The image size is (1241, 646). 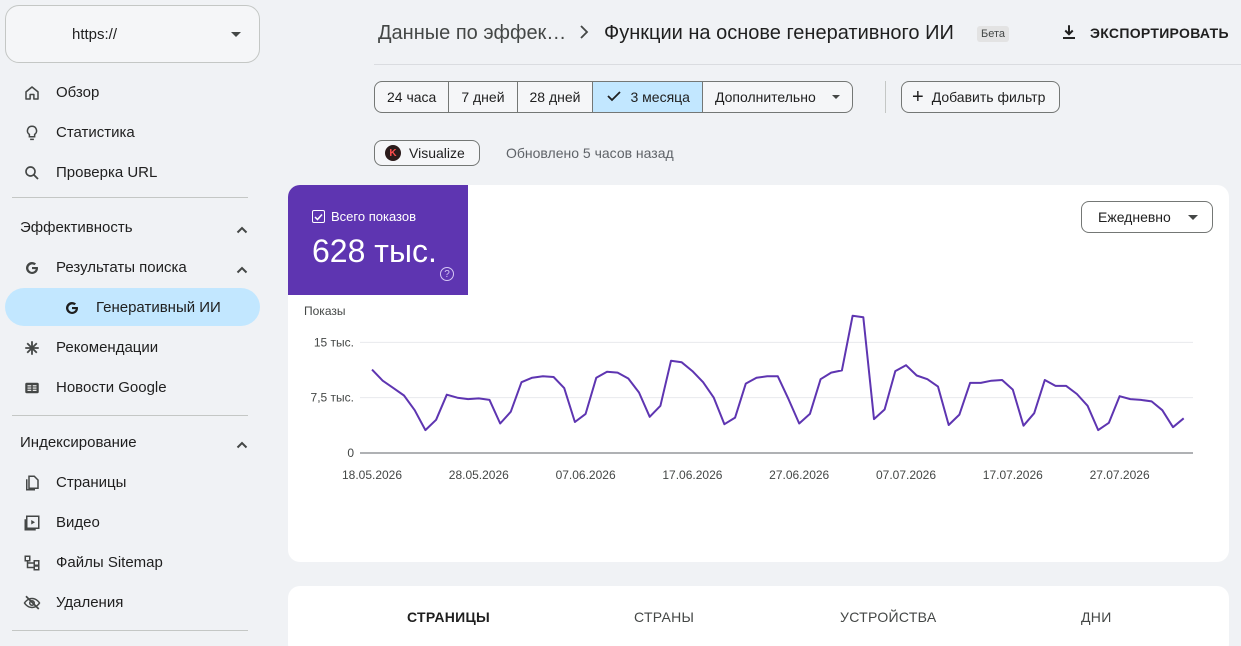 I want to click on date-chip-more: Дополнительно, so click(x=777, y=97).